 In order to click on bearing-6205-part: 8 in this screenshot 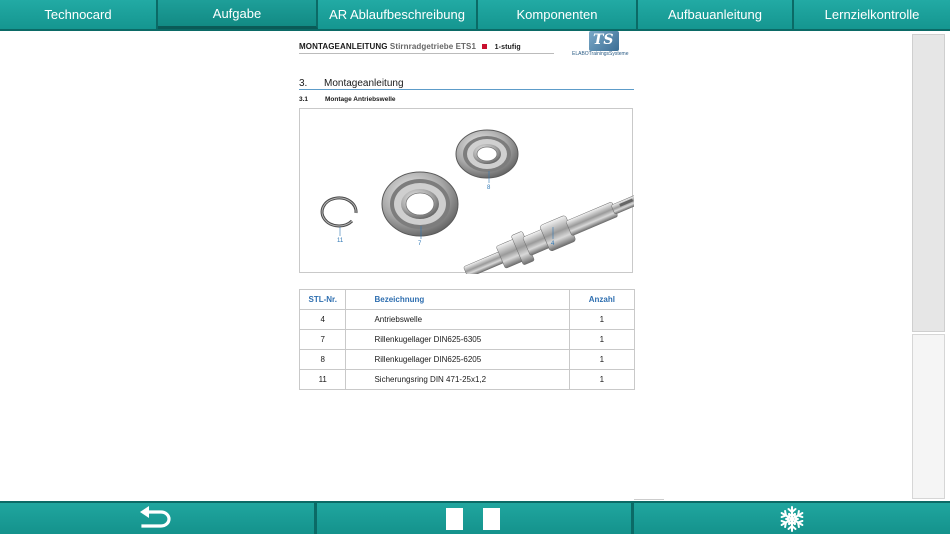, I will do `click(487, 160)`.